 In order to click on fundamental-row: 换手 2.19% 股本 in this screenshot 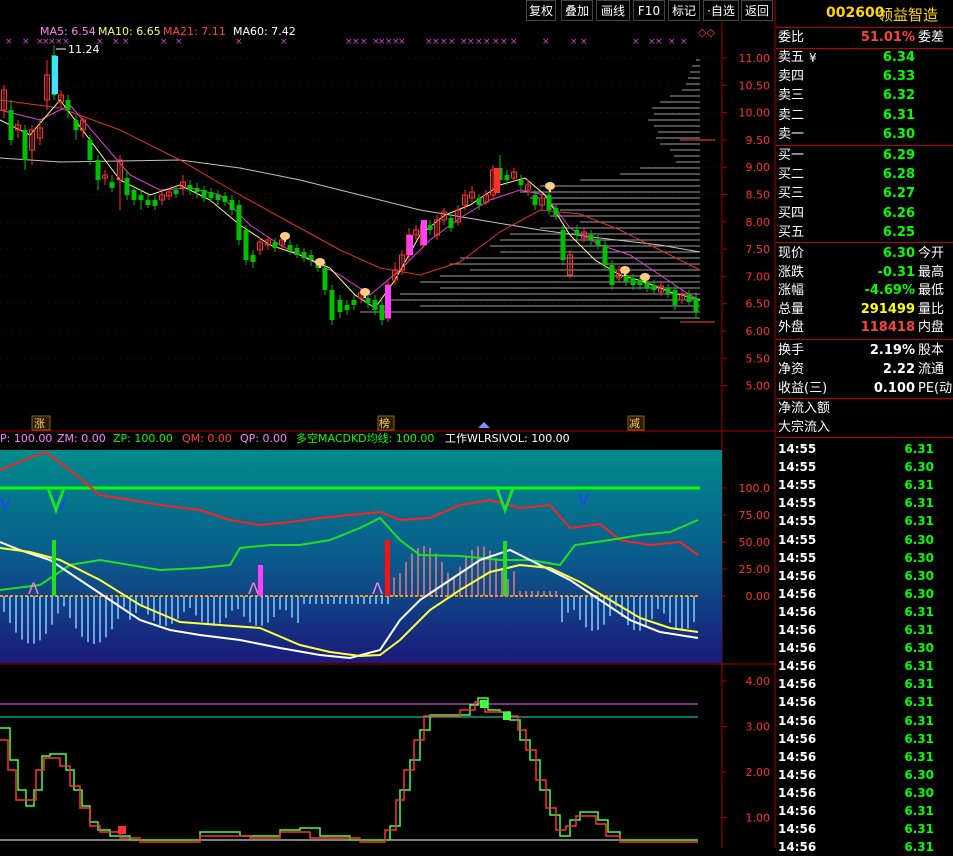, I will do `click(864, 351)`.